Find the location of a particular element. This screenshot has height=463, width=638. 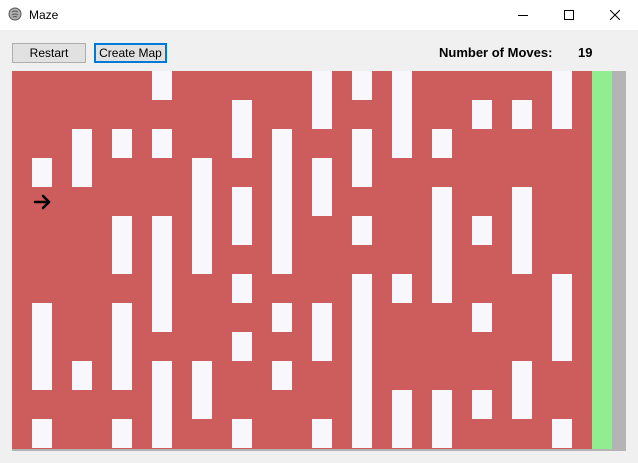

maximize-button is located at coordinates (569, 15).